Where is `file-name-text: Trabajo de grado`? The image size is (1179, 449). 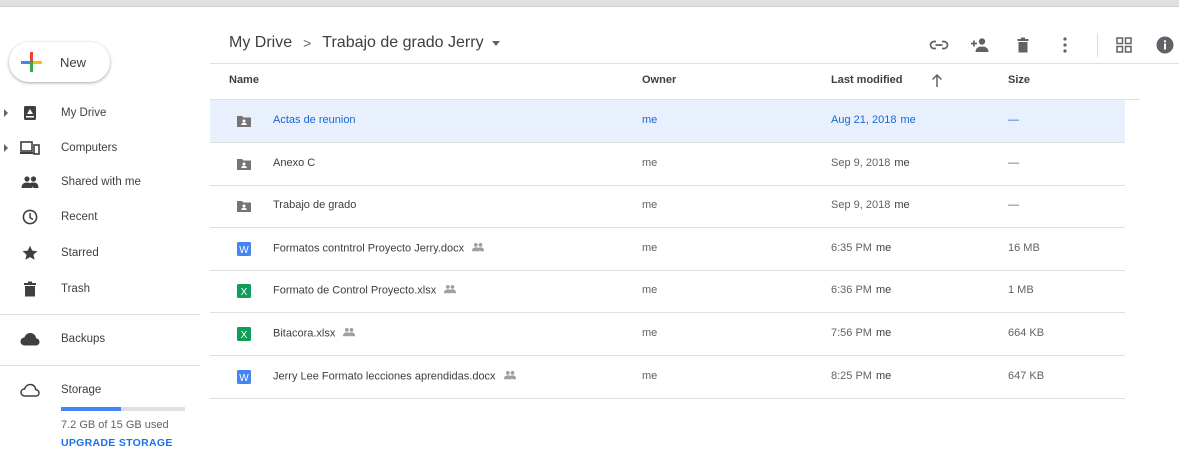 file-name-text: Trabajo de grado is located at coordinates (315, 205).